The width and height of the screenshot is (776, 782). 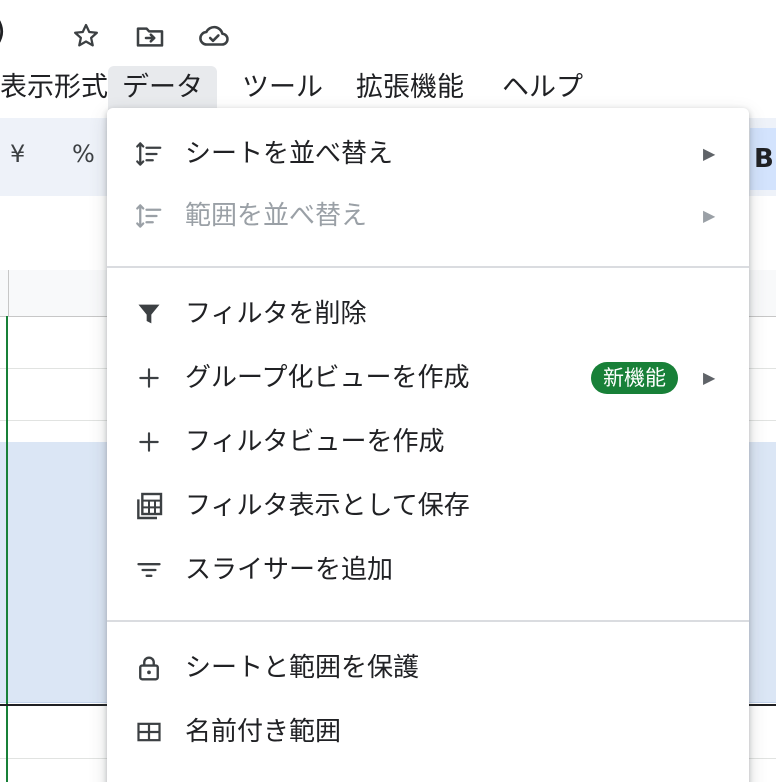 I want to click on menu-extensions: 拡張機能, so click(x=410, y=88).